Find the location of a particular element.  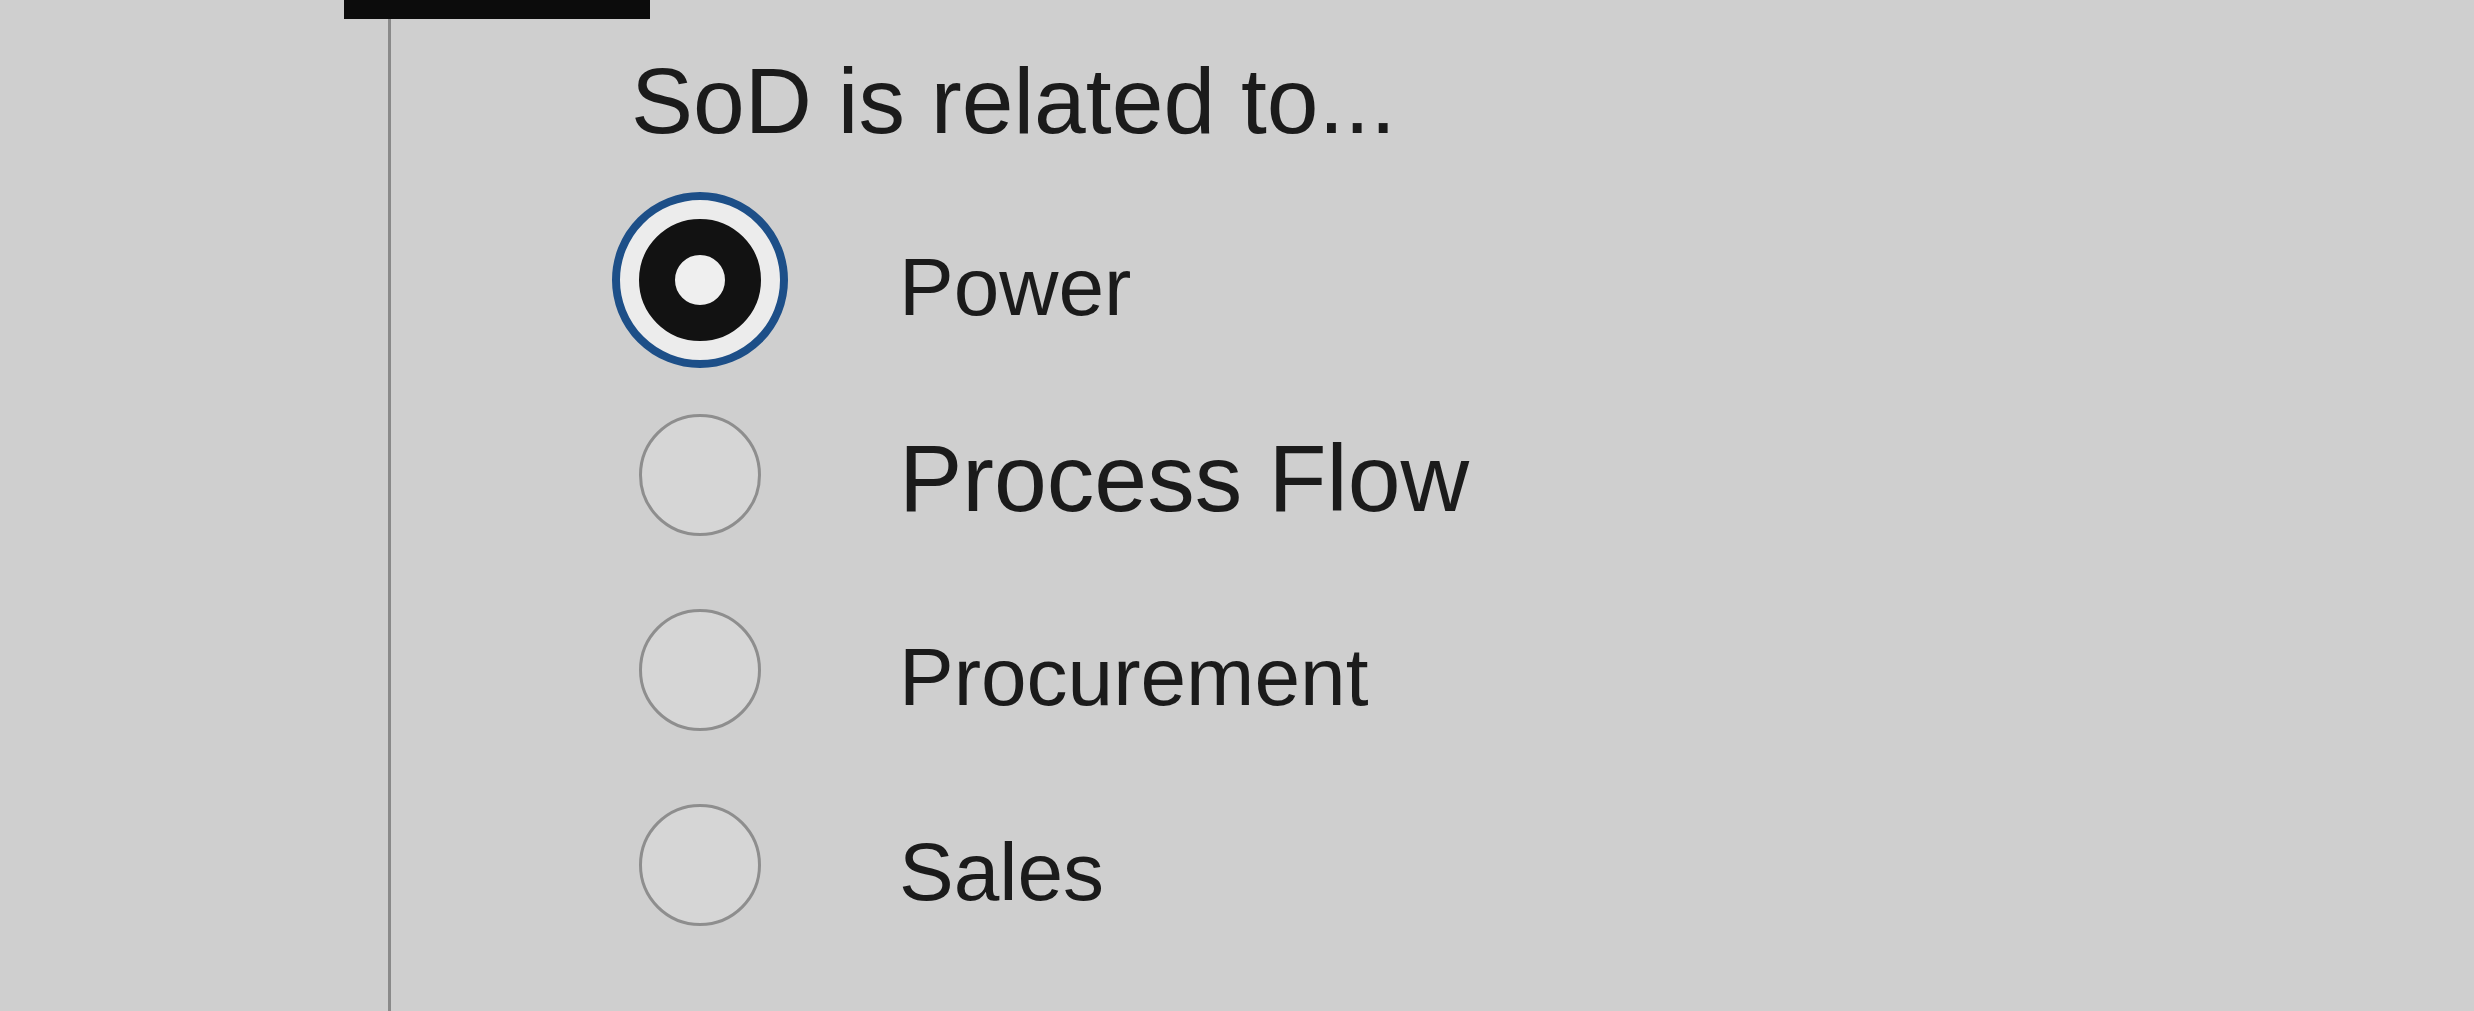

option-label: Power is located at coordinates (1015, 279).